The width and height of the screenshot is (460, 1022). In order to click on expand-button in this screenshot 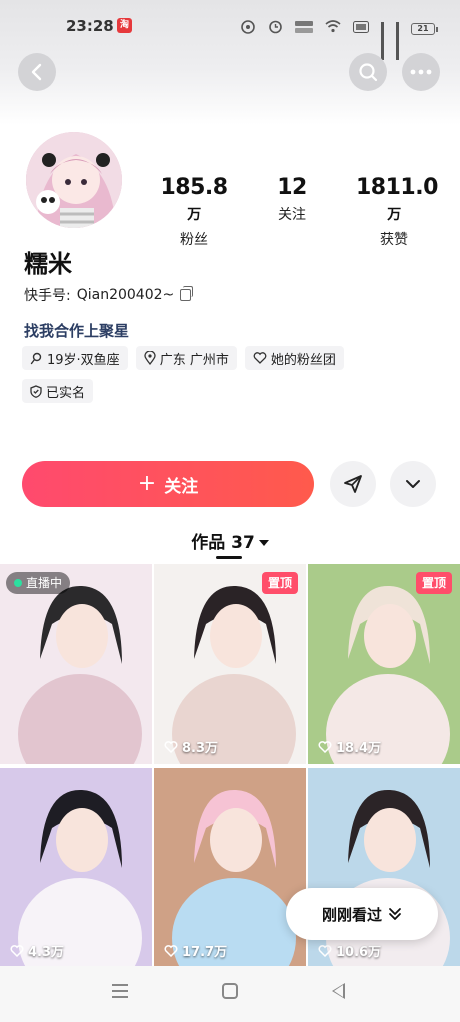, I will do `click(413, 484)`.